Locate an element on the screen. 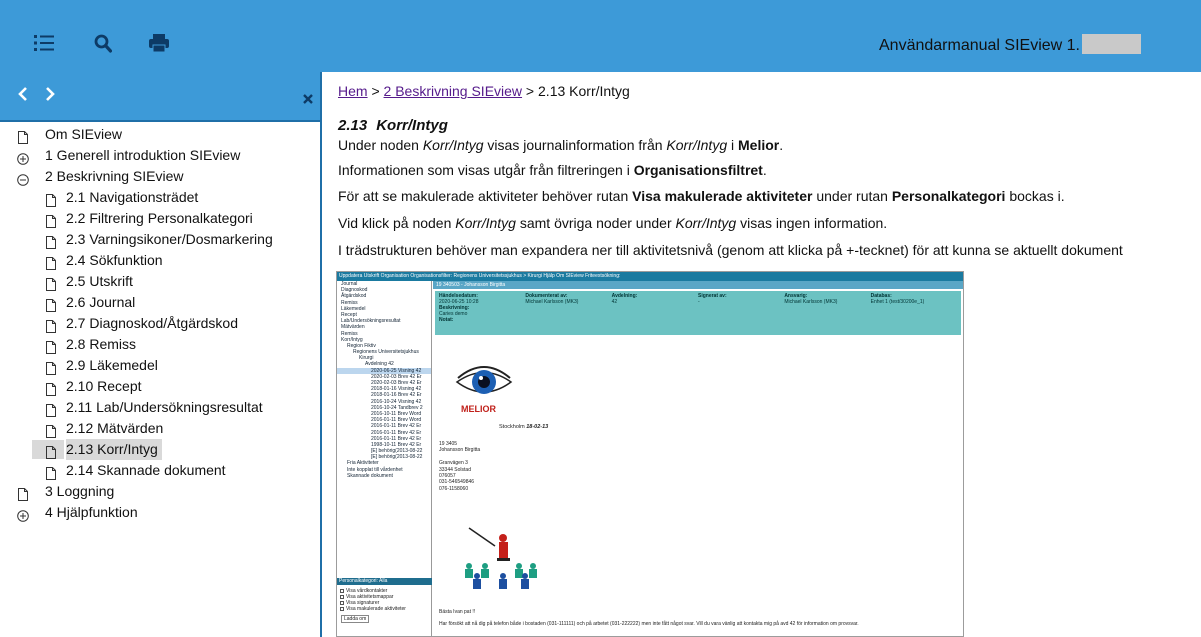  page-title: Användarmanual SIEview 1. is located at coordinates (1010, 44).